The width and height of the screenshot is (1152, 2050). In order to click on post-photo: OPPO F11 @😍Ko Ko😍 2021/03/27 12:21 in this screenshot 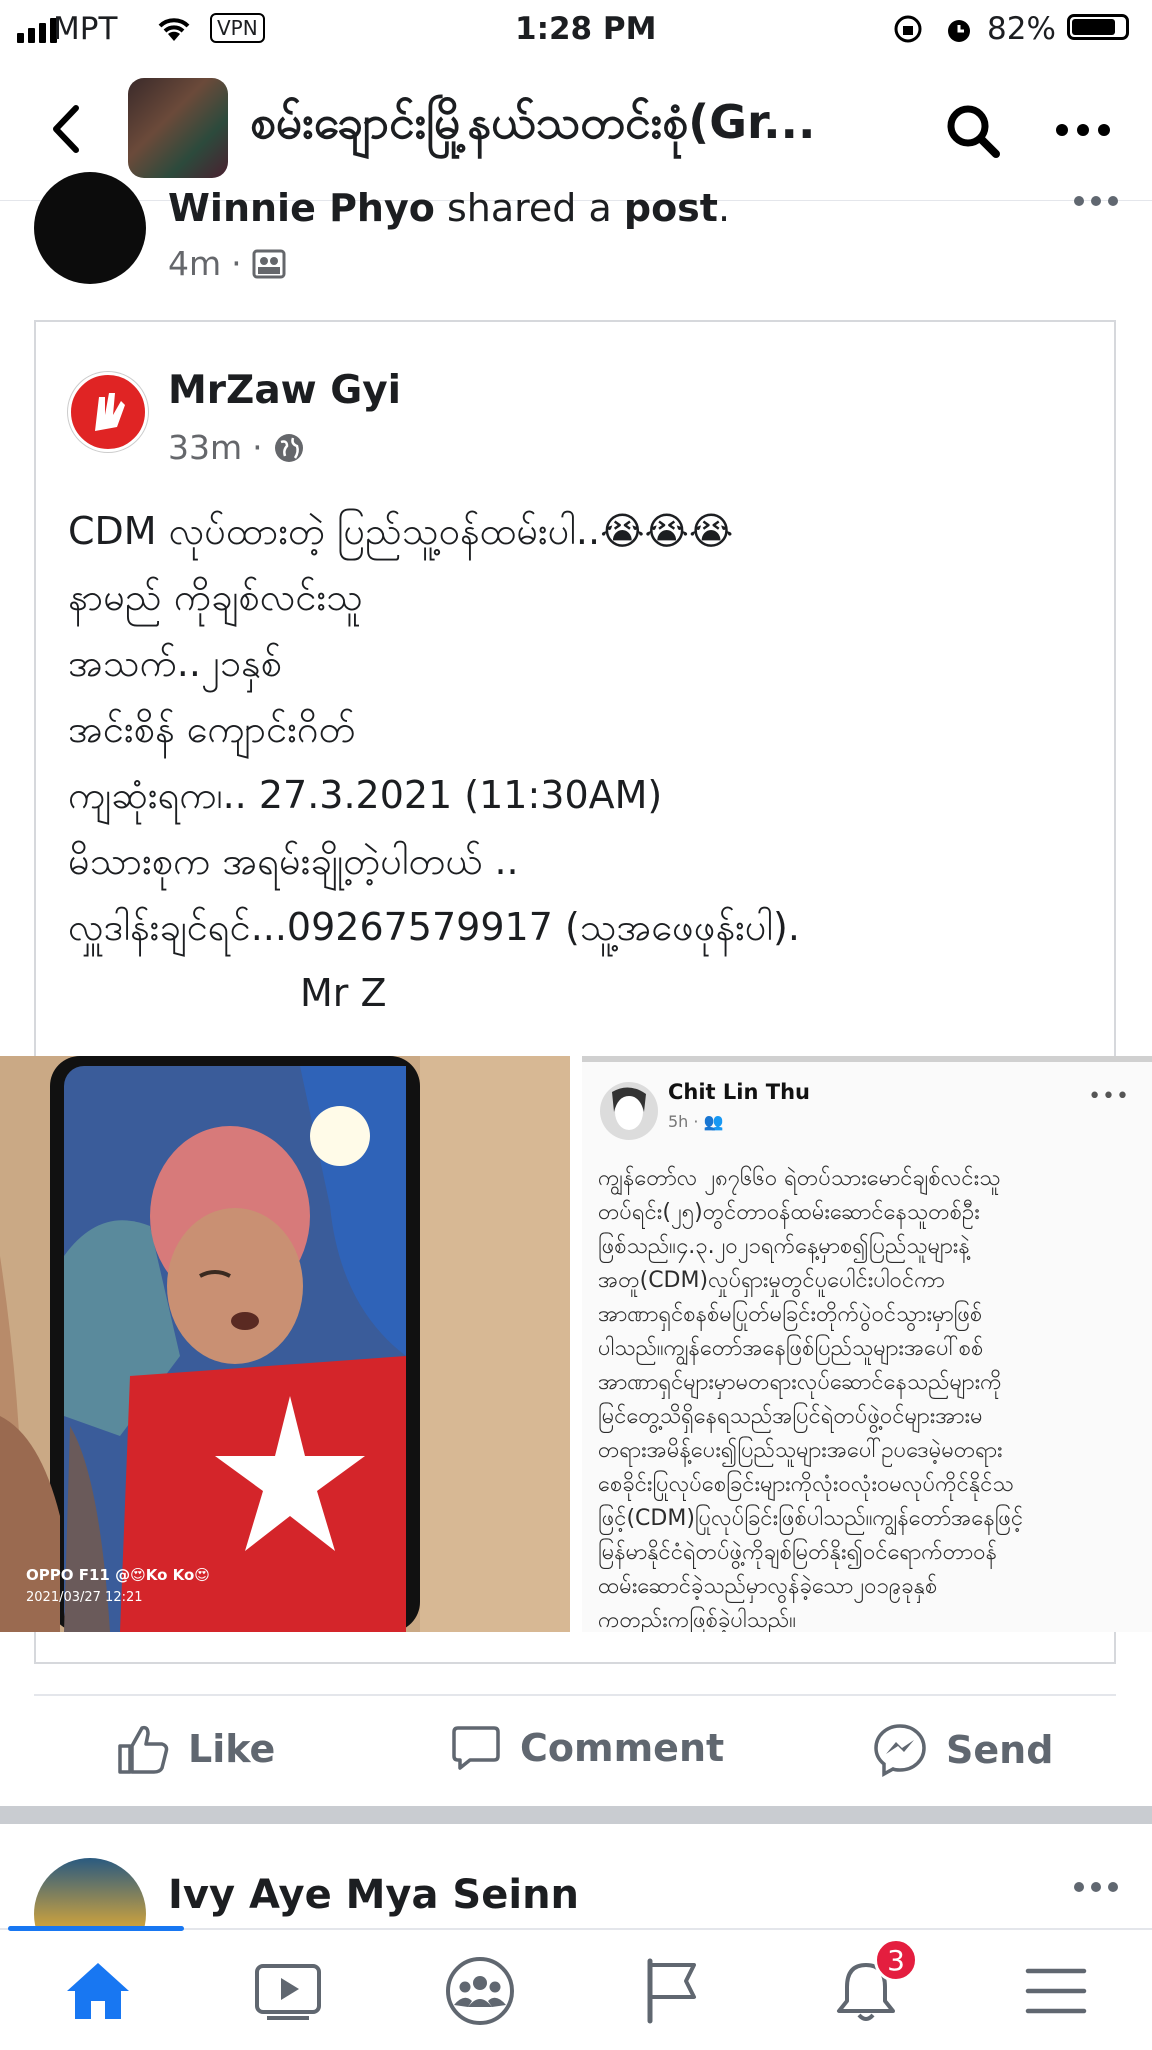, I will do `click(285, 1344)`.